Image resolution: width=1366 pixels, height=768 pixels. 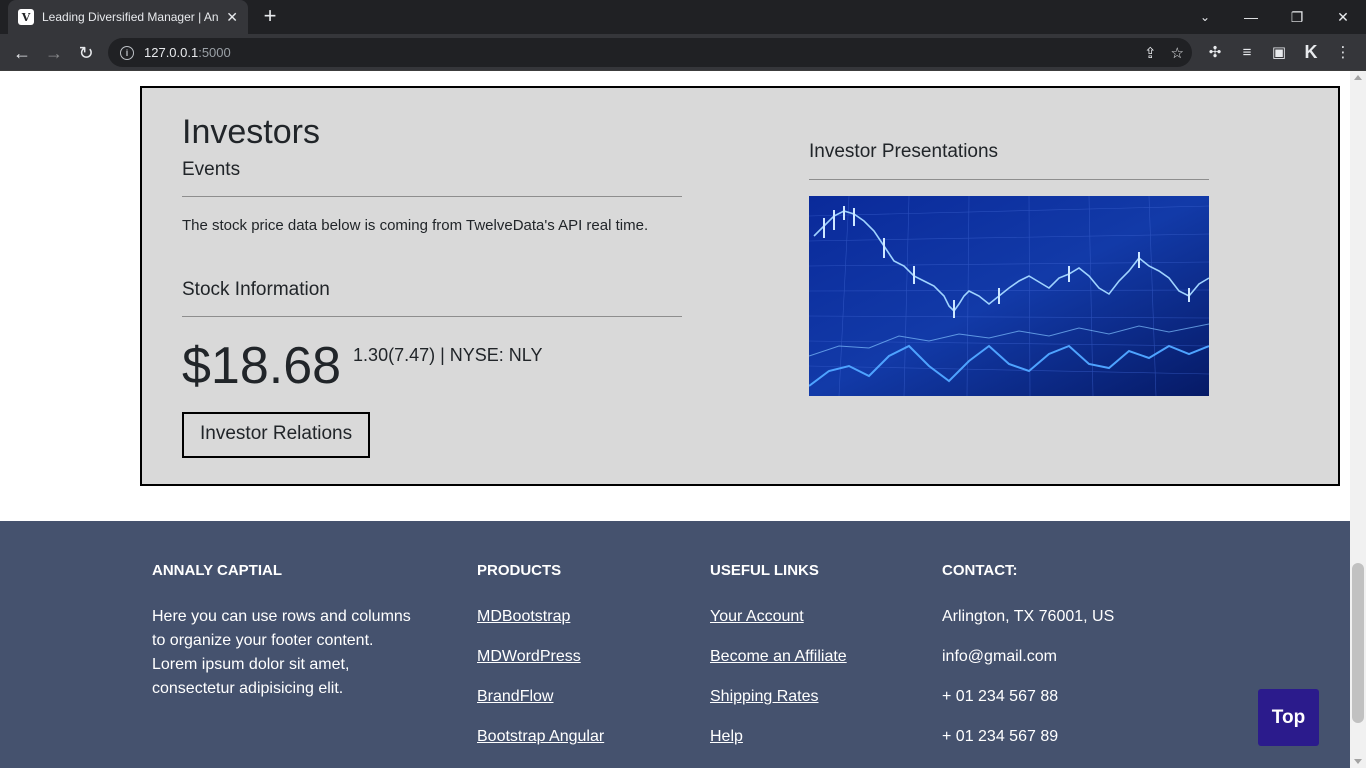 I want to click on footer-link-your-account: Your Account, so click(x=757, y=616).